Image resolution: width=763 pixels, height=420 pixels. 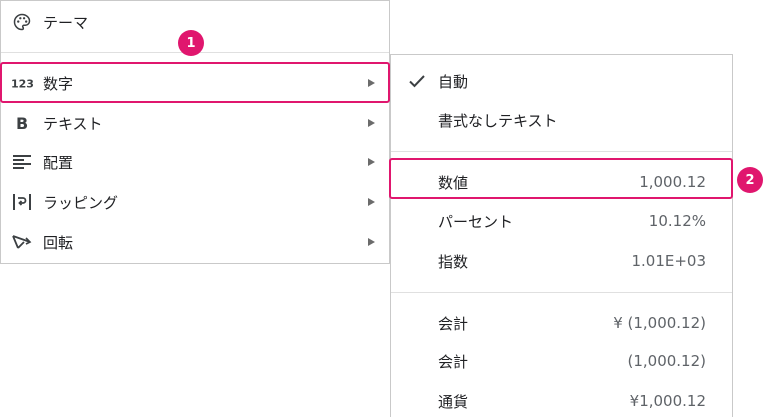 What do you see at coordinates (195, 242) in the screenshot?
I see `menu-item-rotation: 回転` at bounding box center [195, 242].